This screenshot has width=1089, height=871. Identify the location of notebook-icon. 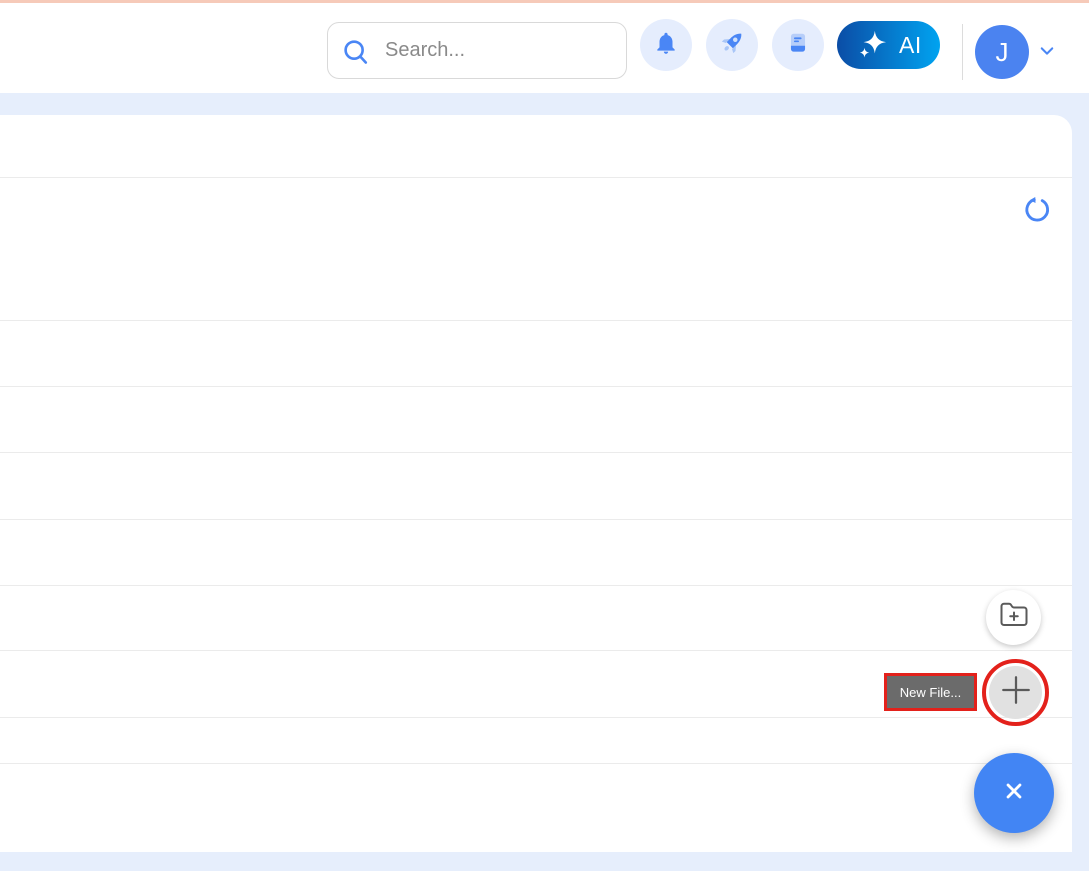
(798, 45).